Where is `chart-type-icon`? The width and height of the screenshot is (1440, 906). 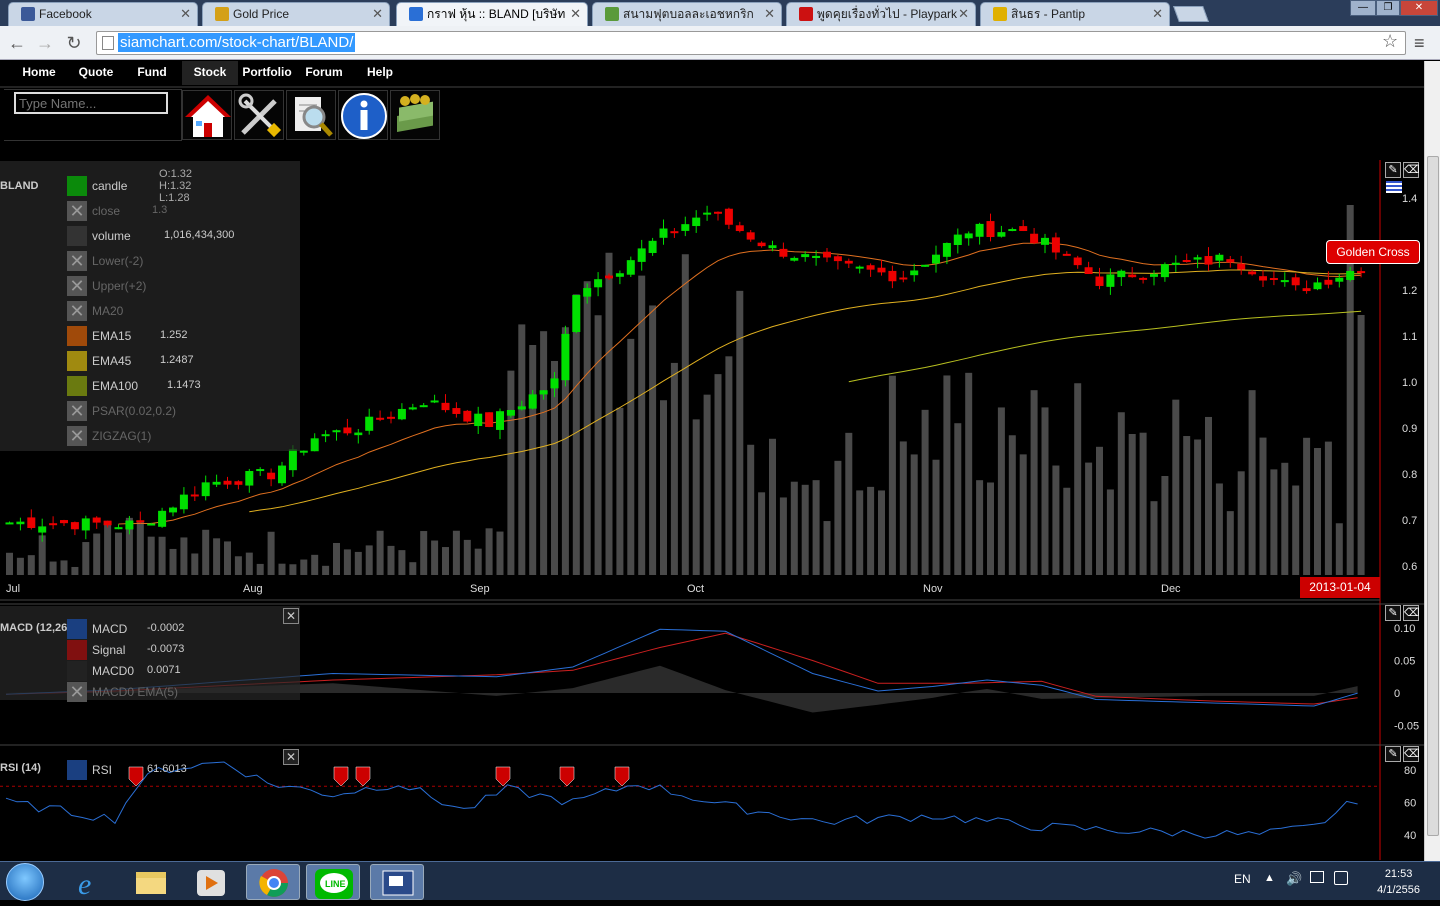 chart-type-icon is located at coordinates (1394, 187).